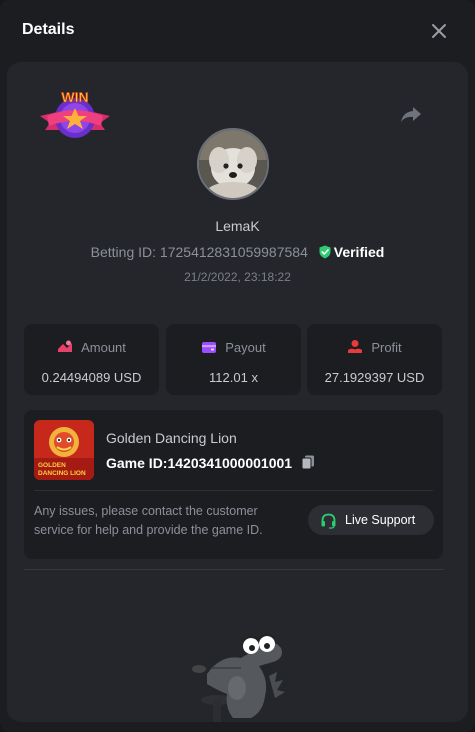 The image size is (475, 732). I want to click on game-name: Golden Dancing Lion, so click(171, 438).